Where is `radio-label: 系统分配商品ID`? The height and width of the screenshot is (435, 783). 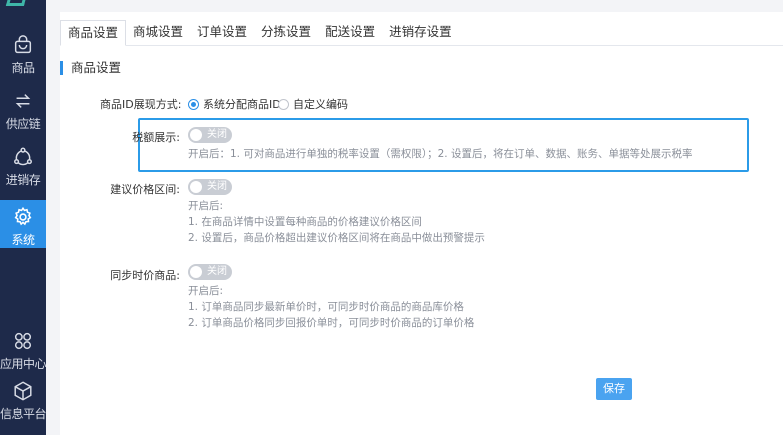
radio-label: 系统分配商品ID is located at coordinates (242, 104).